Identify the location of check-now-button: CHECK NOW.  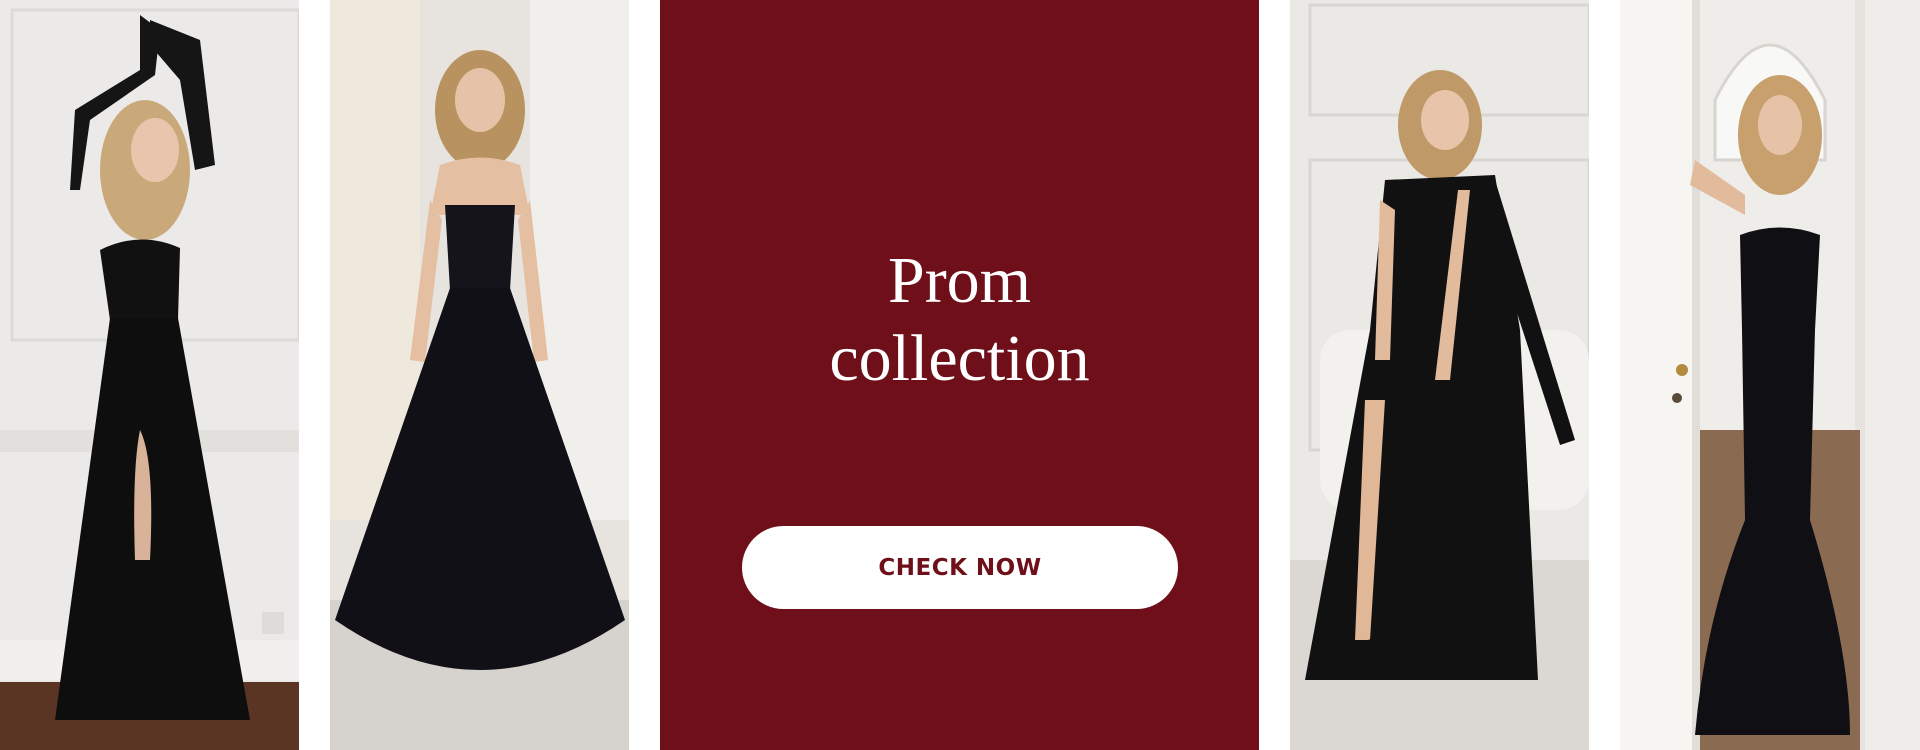
(960, 567).